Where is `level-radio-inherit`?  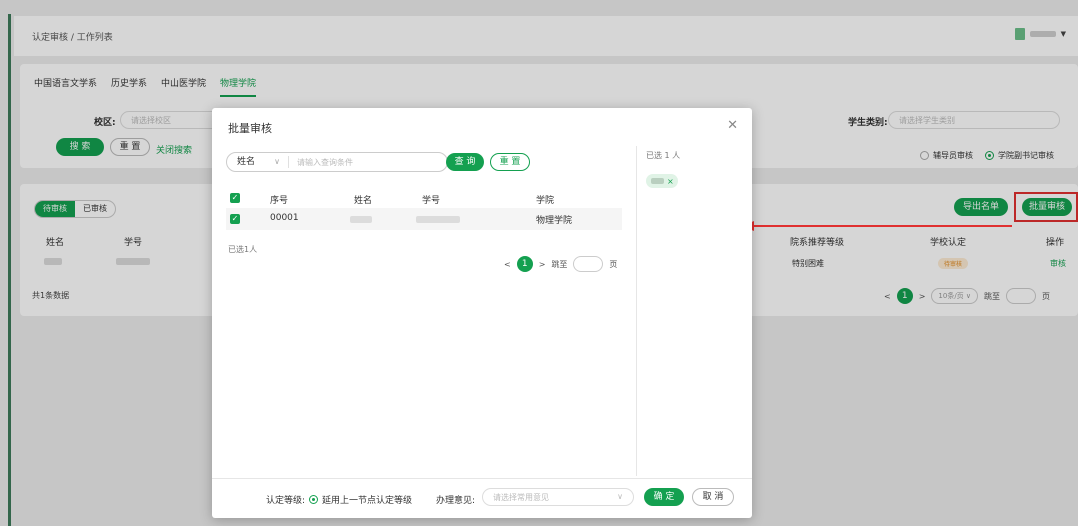 level-radio-inherit is located at coordinates (314, 499).